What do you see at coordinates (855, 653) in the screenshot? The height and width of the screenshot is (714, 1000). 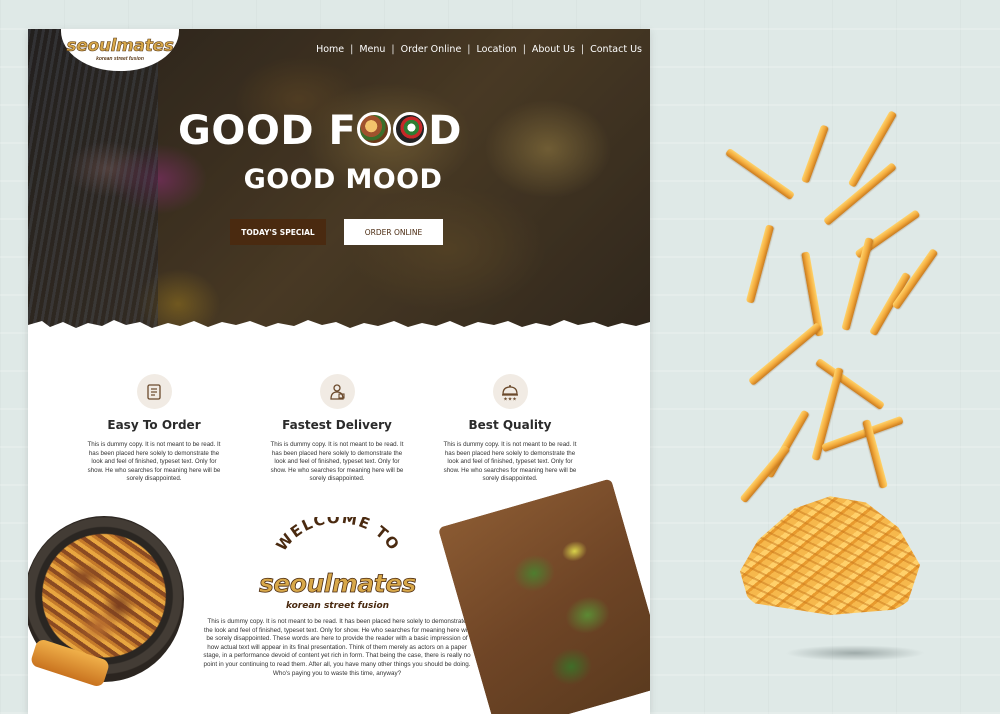 I see `fries-shadow` at bounding box center [855, 653].